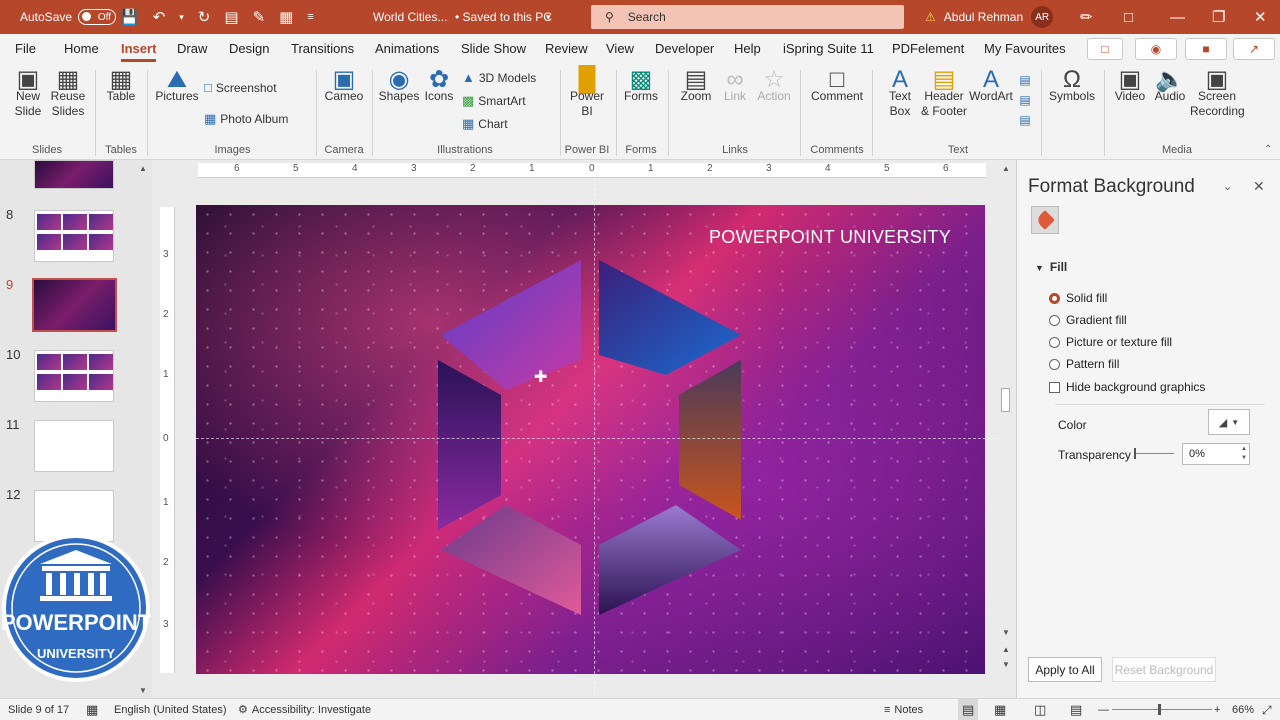  I want to click on ribbon-display-icon: □, so click(1128, 17).